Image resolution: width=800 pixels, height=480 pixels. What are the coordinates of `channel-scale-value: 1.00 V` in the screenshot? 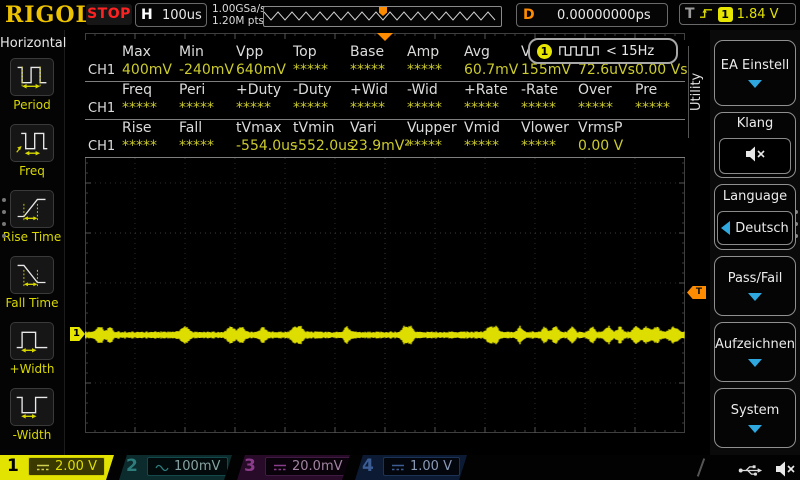 It's located at (431, 466).